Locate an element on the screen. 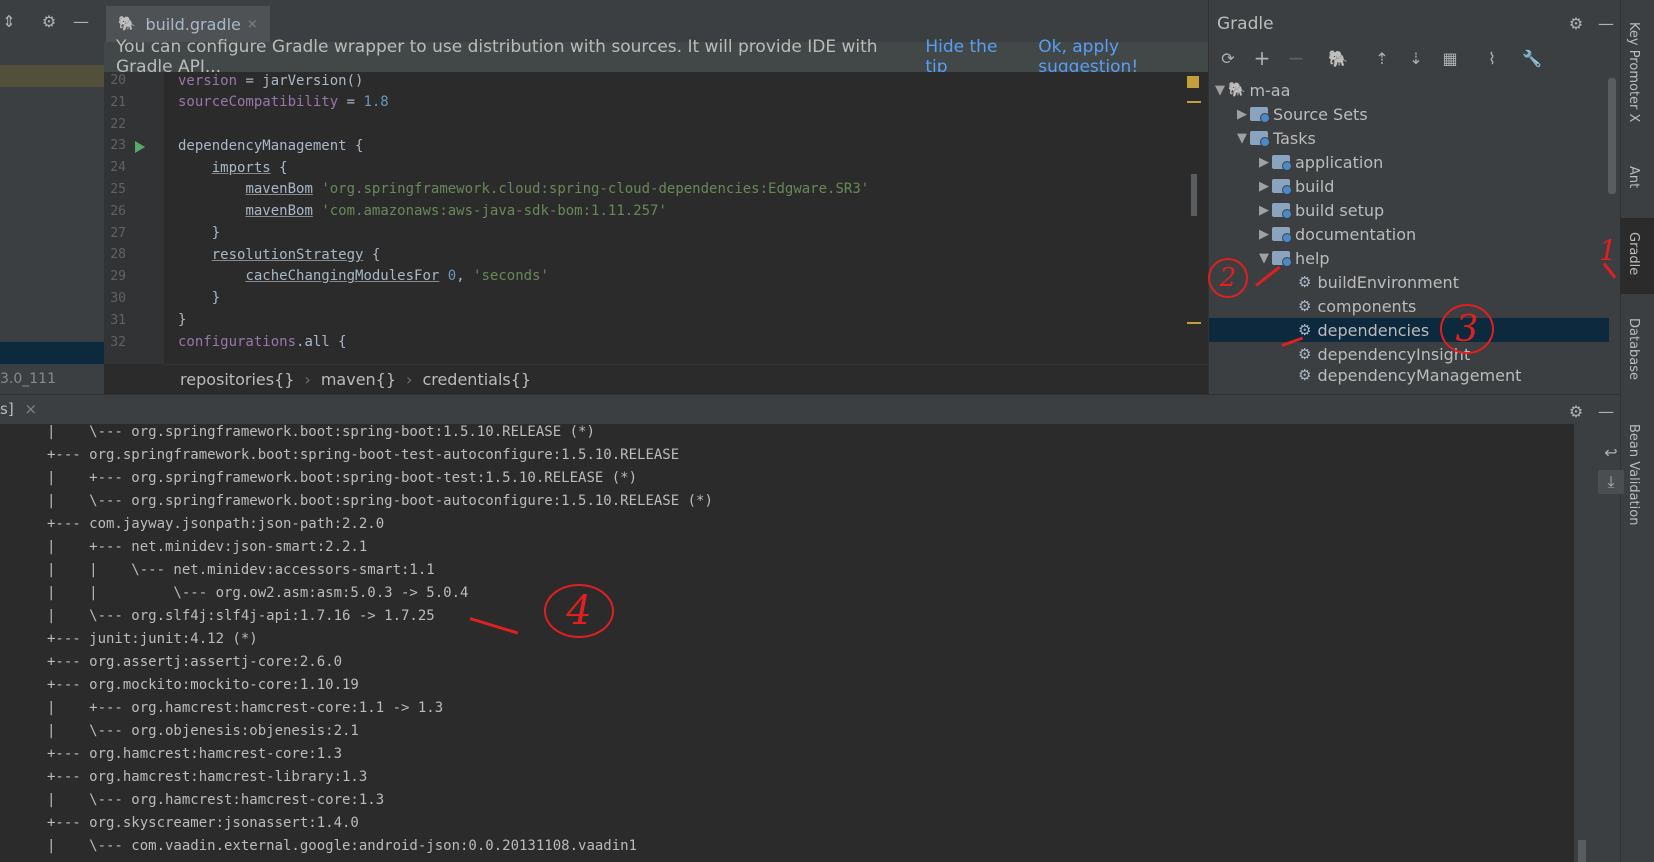  tree-item-application: ▶ application is located at coordinates (1319, 162).